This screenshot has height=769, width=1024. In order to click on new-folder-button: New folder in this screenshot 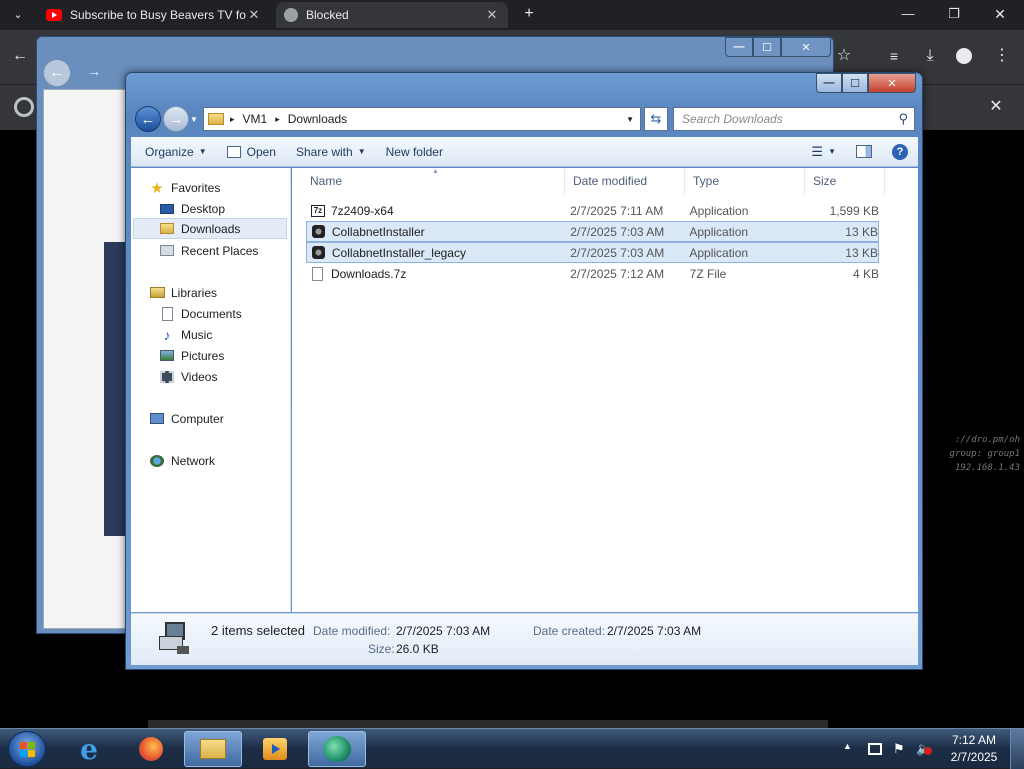, I will do `click(414, 151)`.